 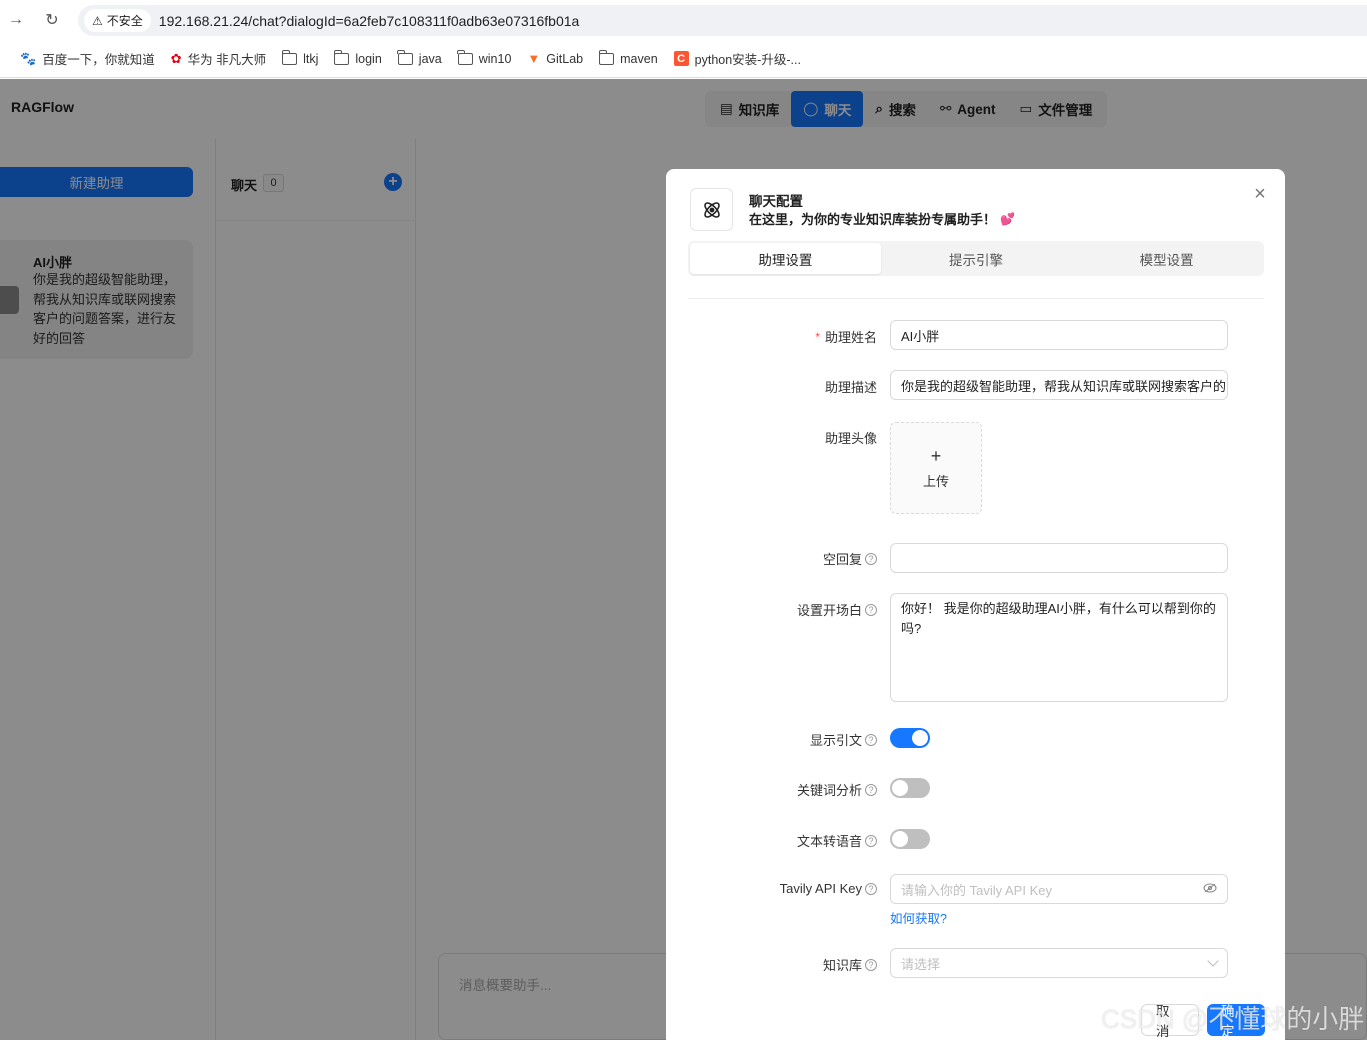 I want to click on config-tabs: 助理设置 提示引擎 模型设置, so click(x=976, y=258).